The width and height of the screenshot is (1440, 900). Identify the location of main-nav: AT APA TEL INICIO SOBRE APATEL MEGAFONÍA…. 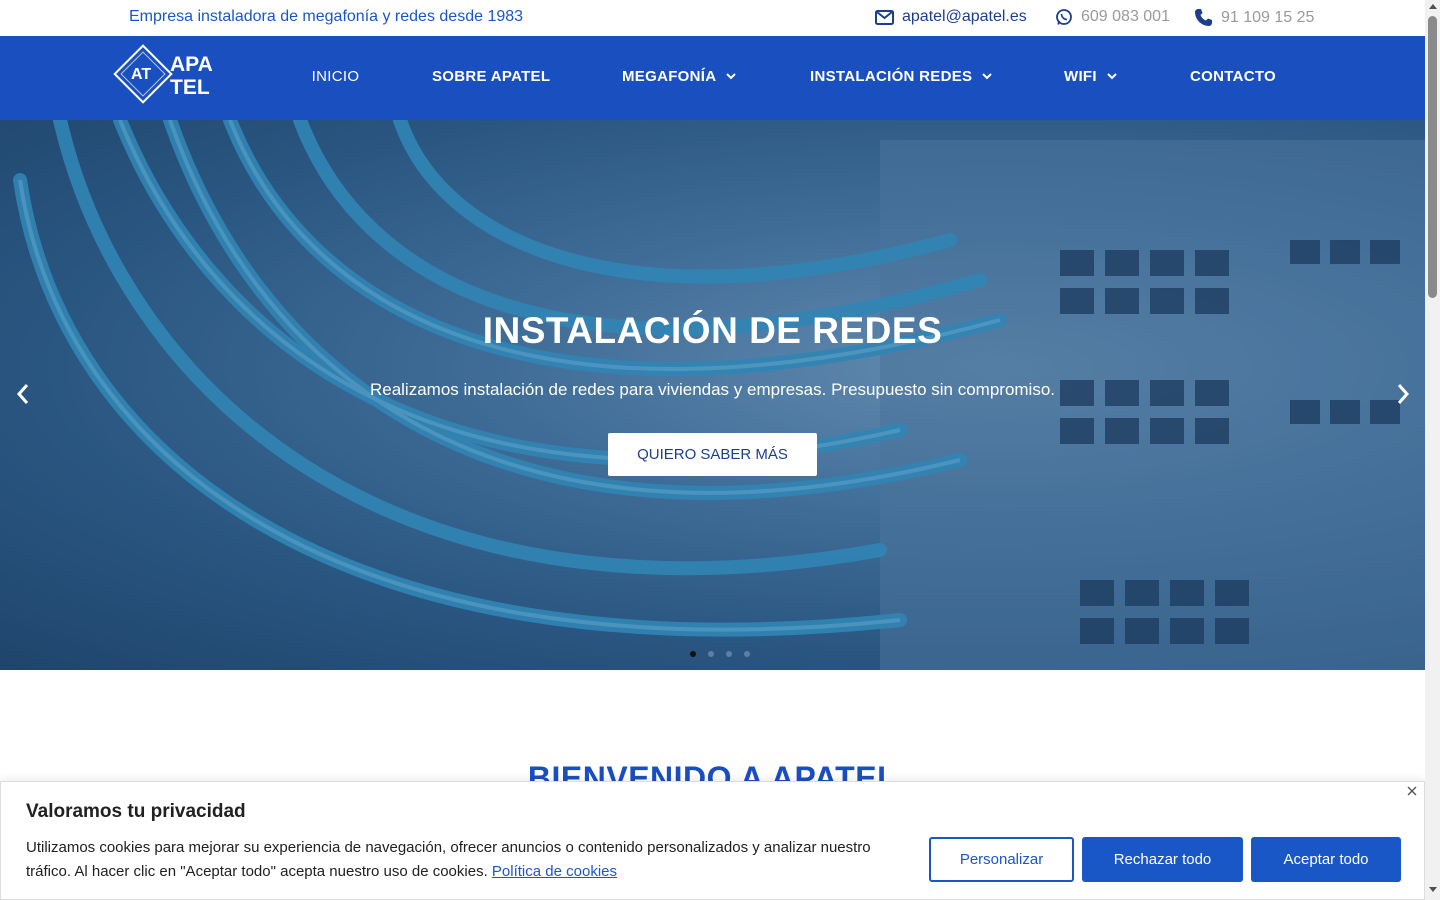
(712, 80).